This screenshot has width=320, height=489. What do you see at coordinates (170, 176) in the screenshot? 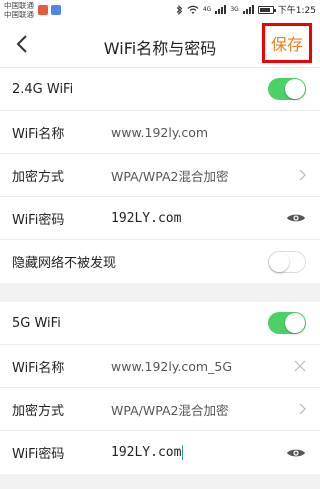
I see `wifi-24g-encryption-value: WPA/WPA2混合加密` at bounding box center [170, 176].